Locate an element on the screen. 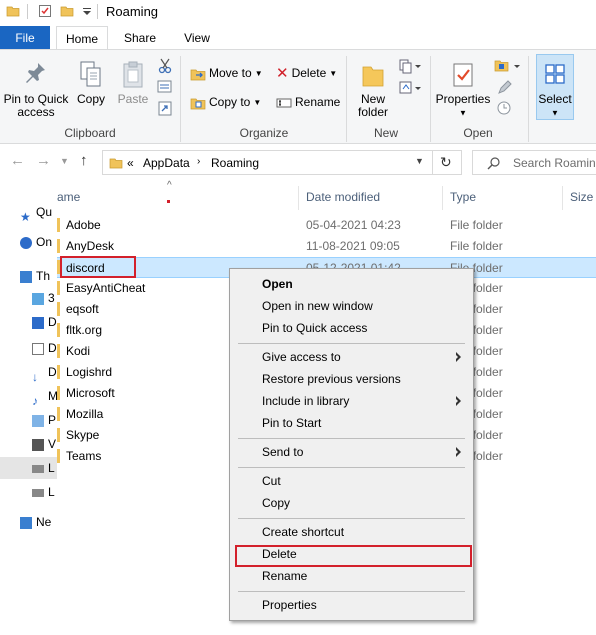  nav-label: D is located at coordinates (52, 322).